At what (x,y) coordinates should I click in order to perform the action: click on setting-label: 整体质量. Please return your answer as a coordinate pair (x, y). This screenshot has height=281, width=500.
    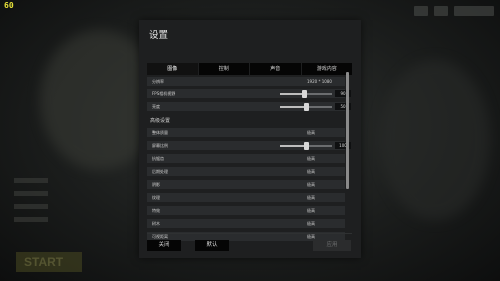
    Looking at the image, I should click on (160, 132).